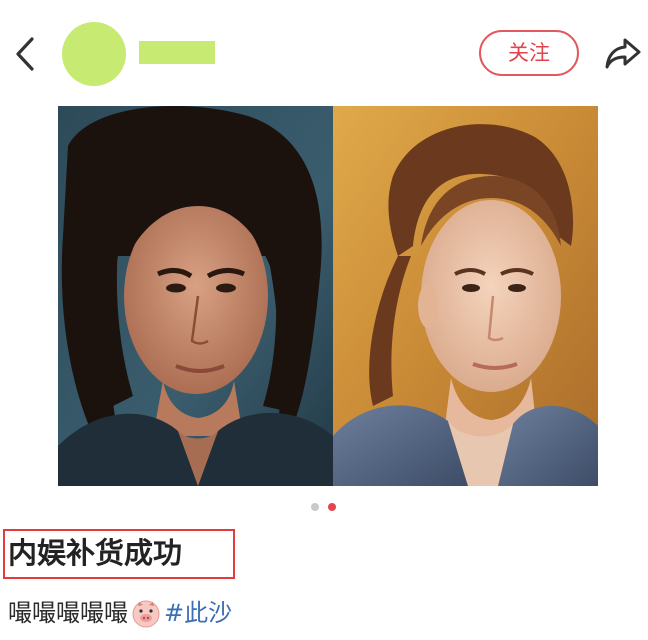 The image size is (648, 640). I want to click on carousel-dot-2-active, so click(332, 507).